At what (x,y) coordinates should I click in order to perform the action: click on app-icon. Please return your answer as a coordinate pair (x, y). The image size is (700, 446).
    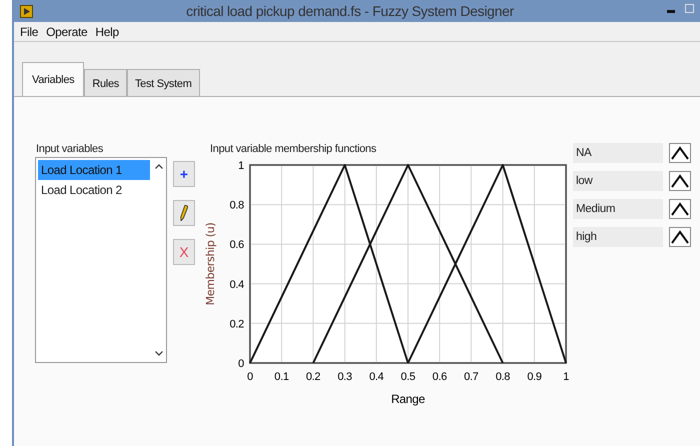
    Looking at the image, I should click on (26, 11).